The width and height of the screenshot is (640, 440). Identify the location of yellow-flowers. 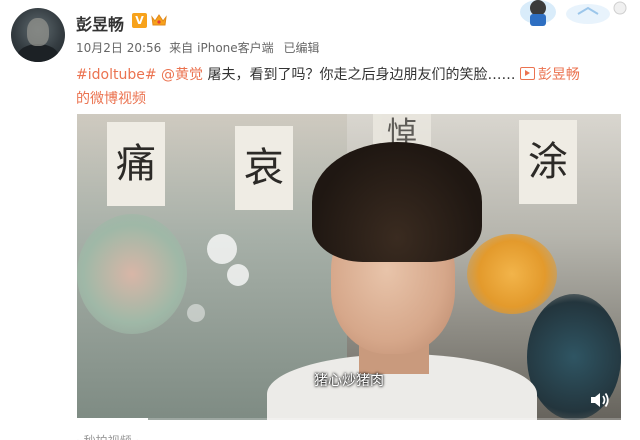
(512, 274).